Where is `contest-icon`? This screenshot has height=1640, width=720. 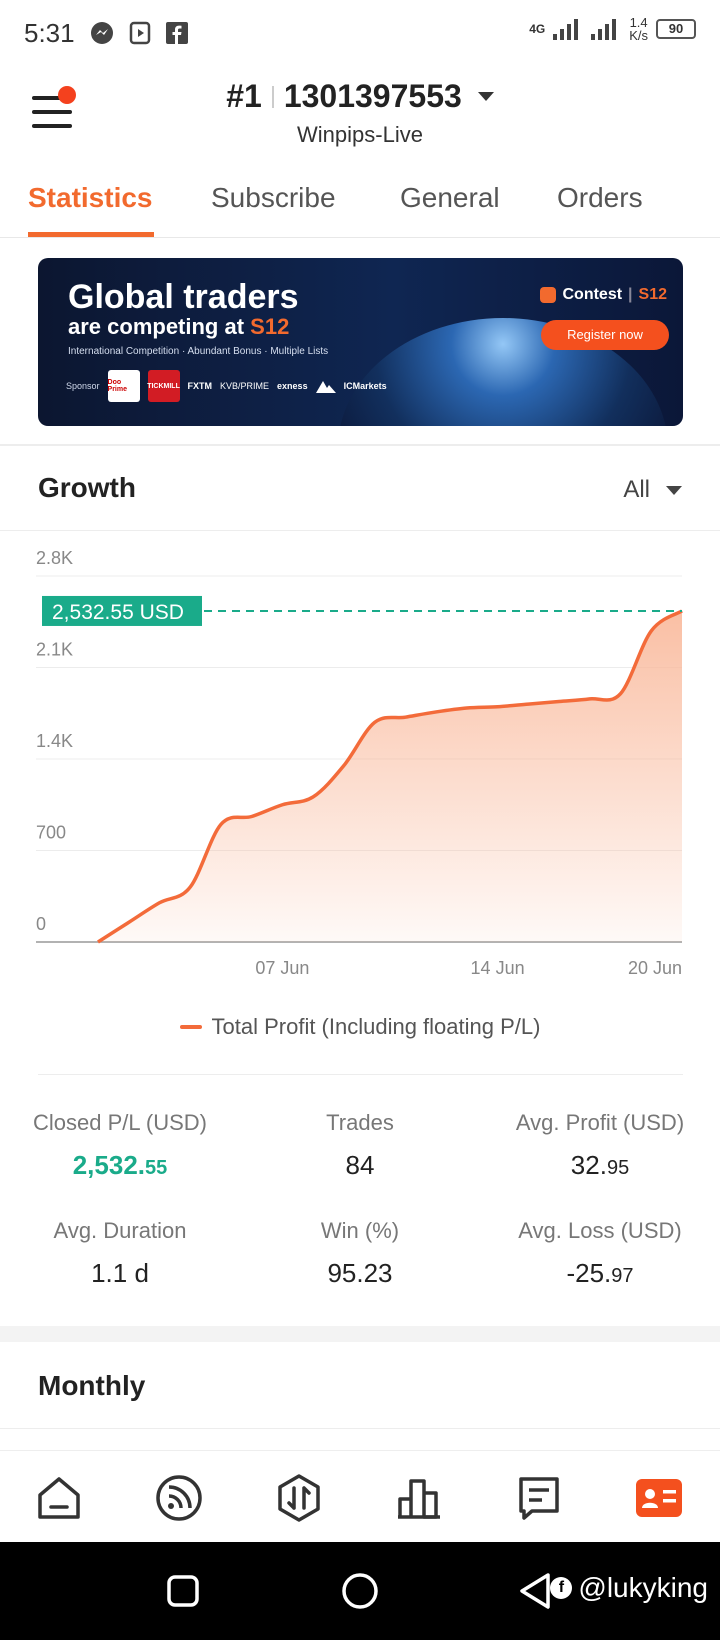
contest-icon is located at coordinates (548, 295).